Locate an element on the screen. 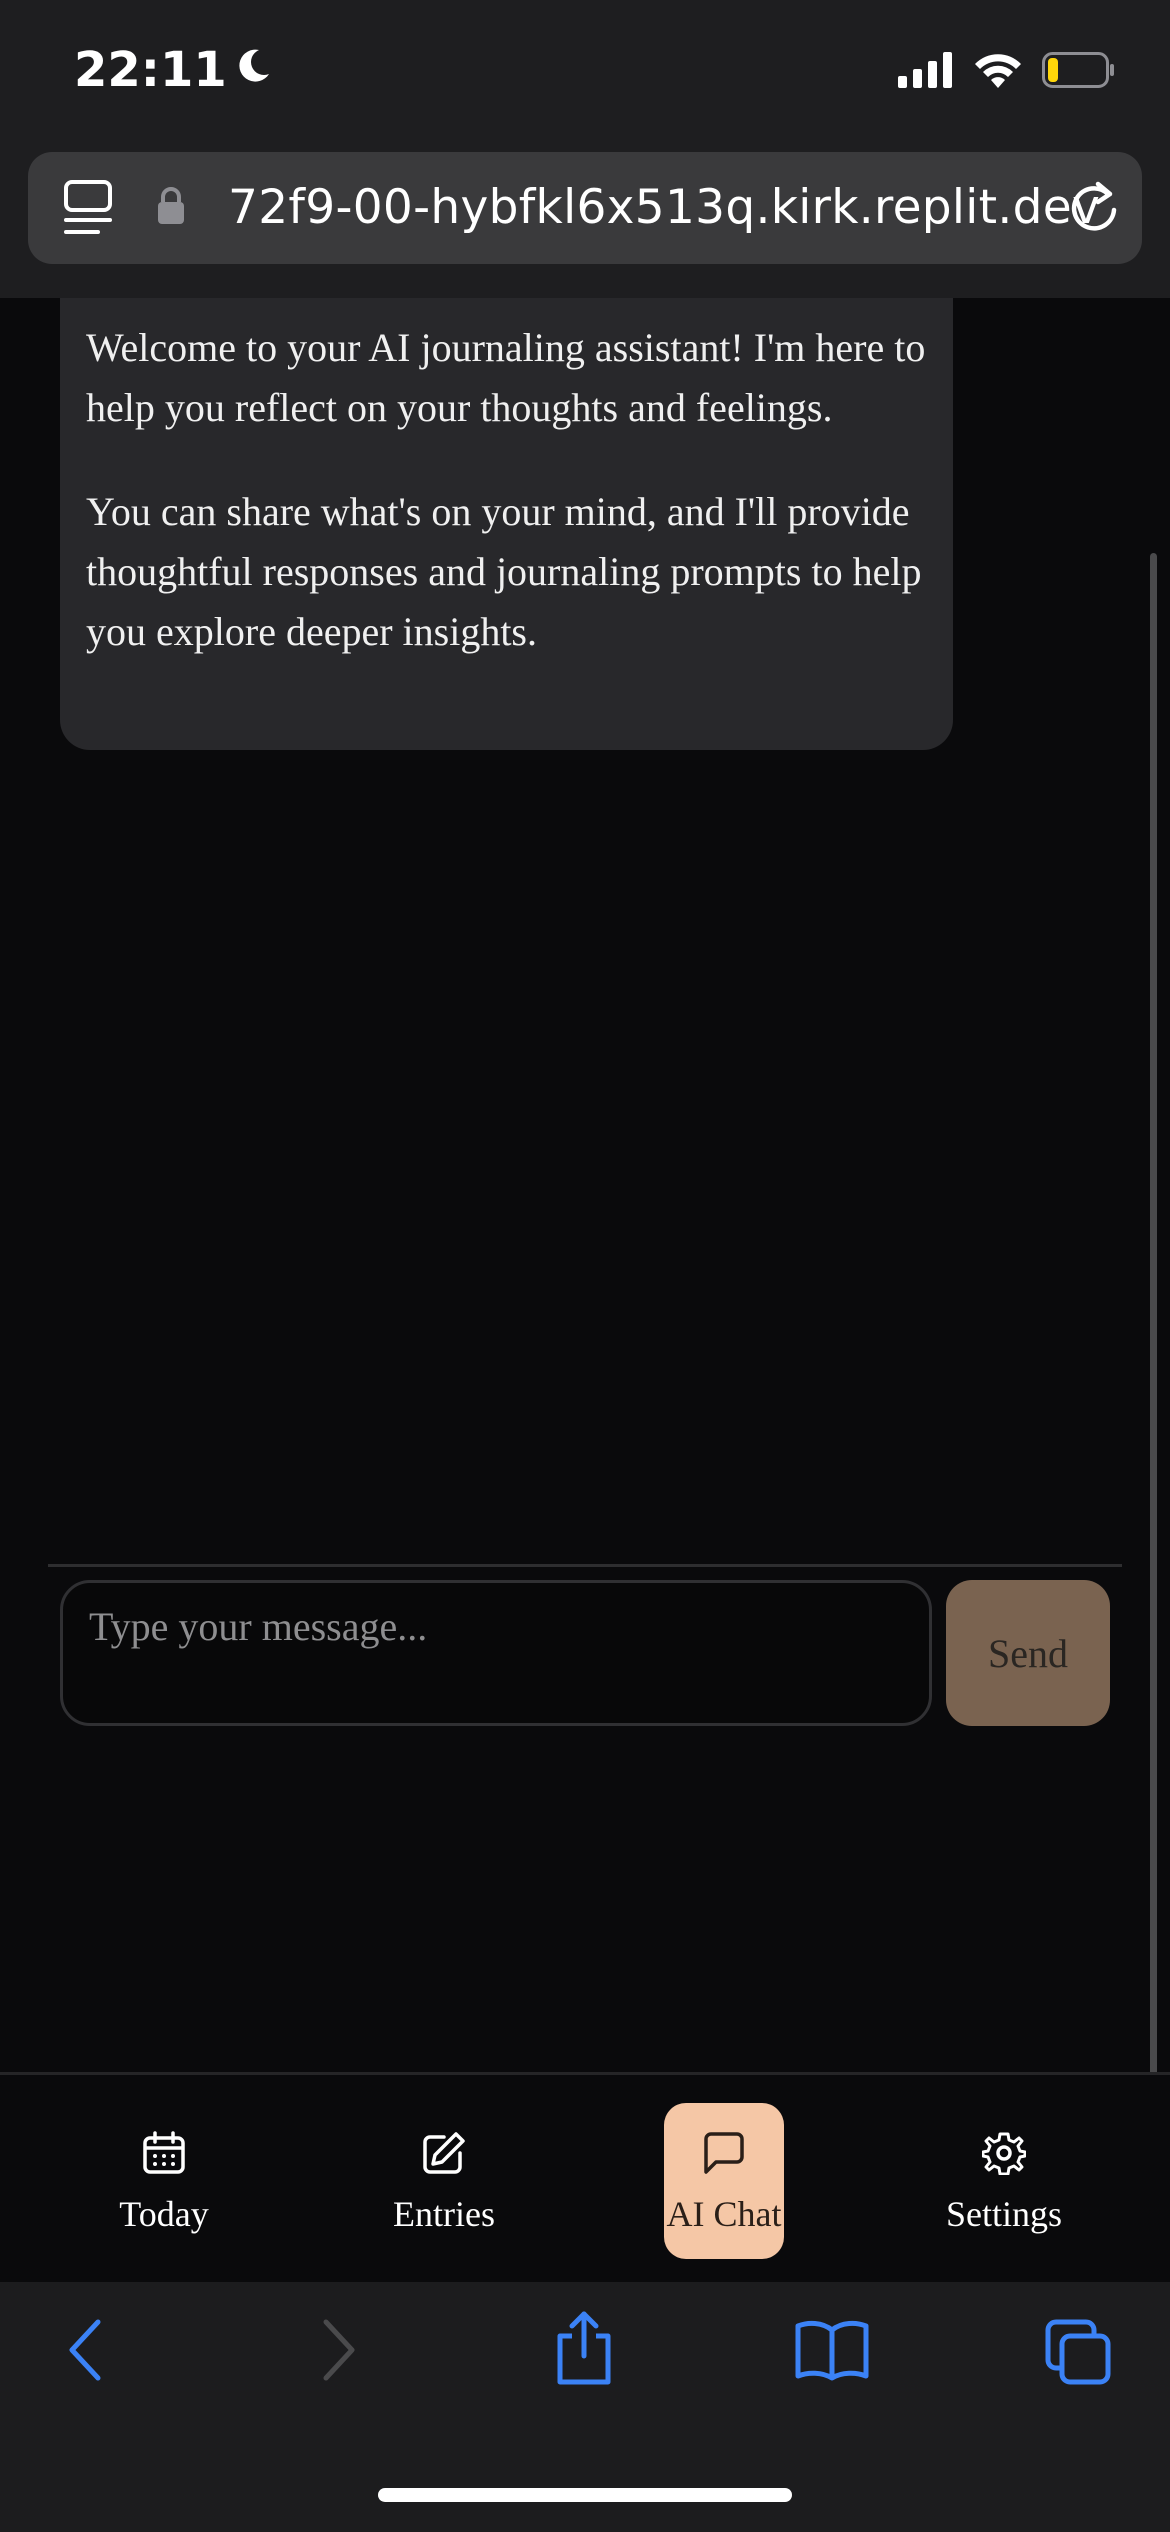 The image size is (1170, 2532). nav-label: Entries is located at coordinates (444, 2214).